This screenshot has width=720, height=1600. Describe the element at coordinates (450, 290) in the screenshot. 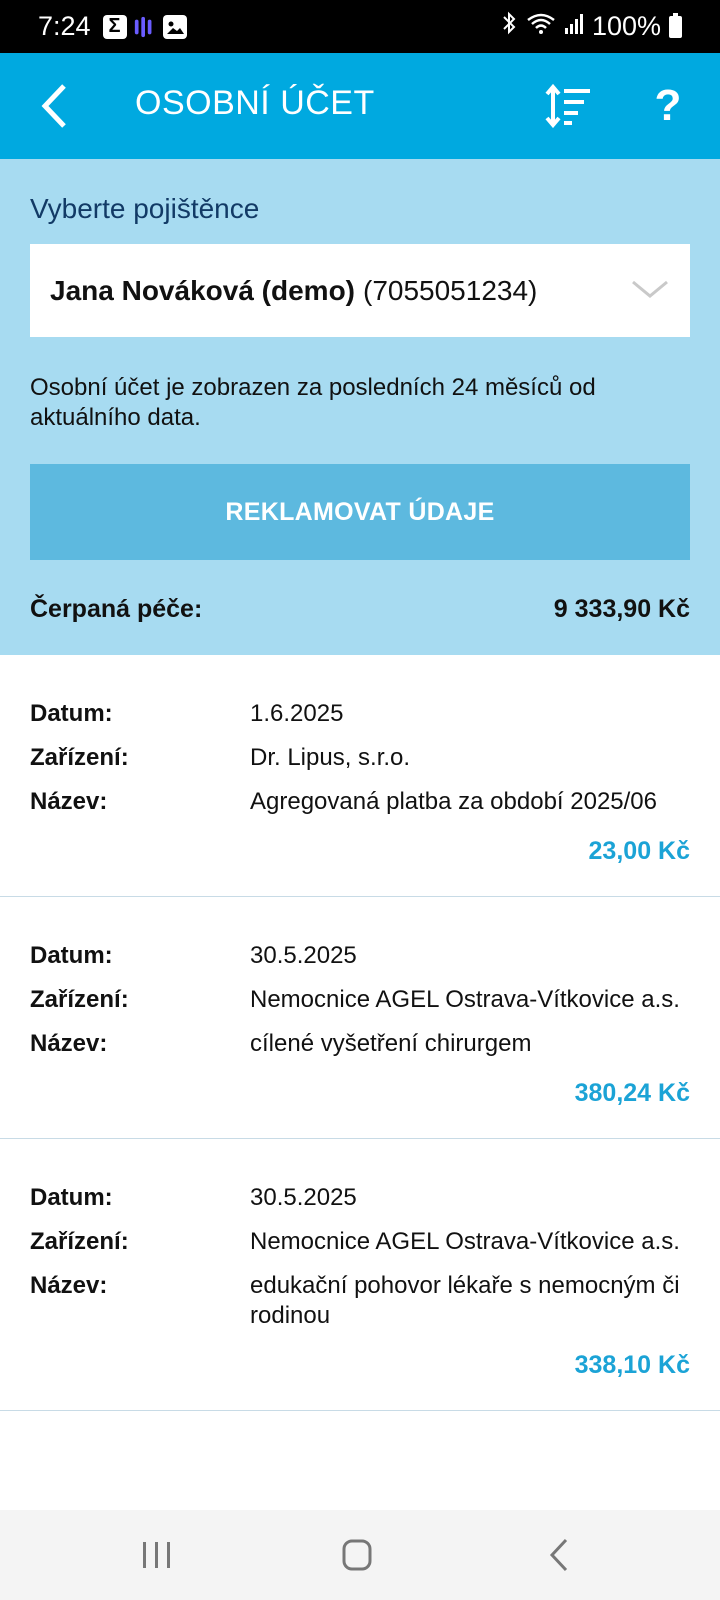

I see `insured-number: (7055051234)` at that location.